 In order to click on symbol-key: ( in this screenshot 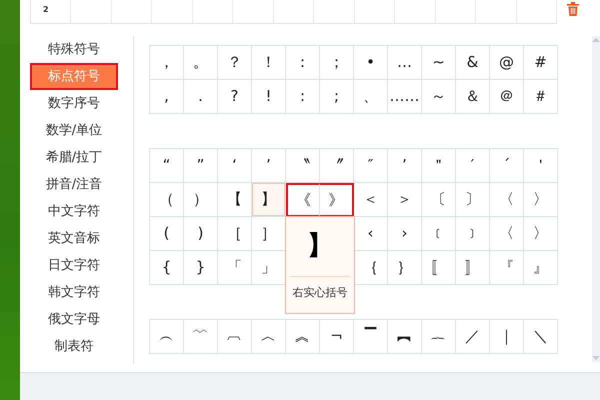, I will do `click(167, 234)`.